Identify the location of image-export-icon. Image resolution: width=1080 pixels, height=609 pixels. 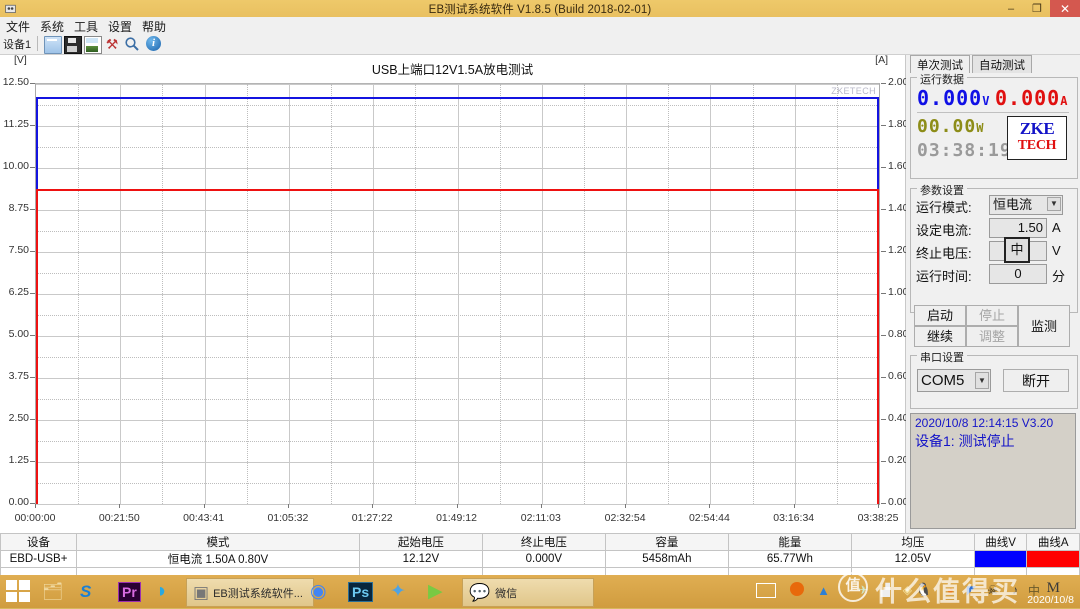
(93, 45).